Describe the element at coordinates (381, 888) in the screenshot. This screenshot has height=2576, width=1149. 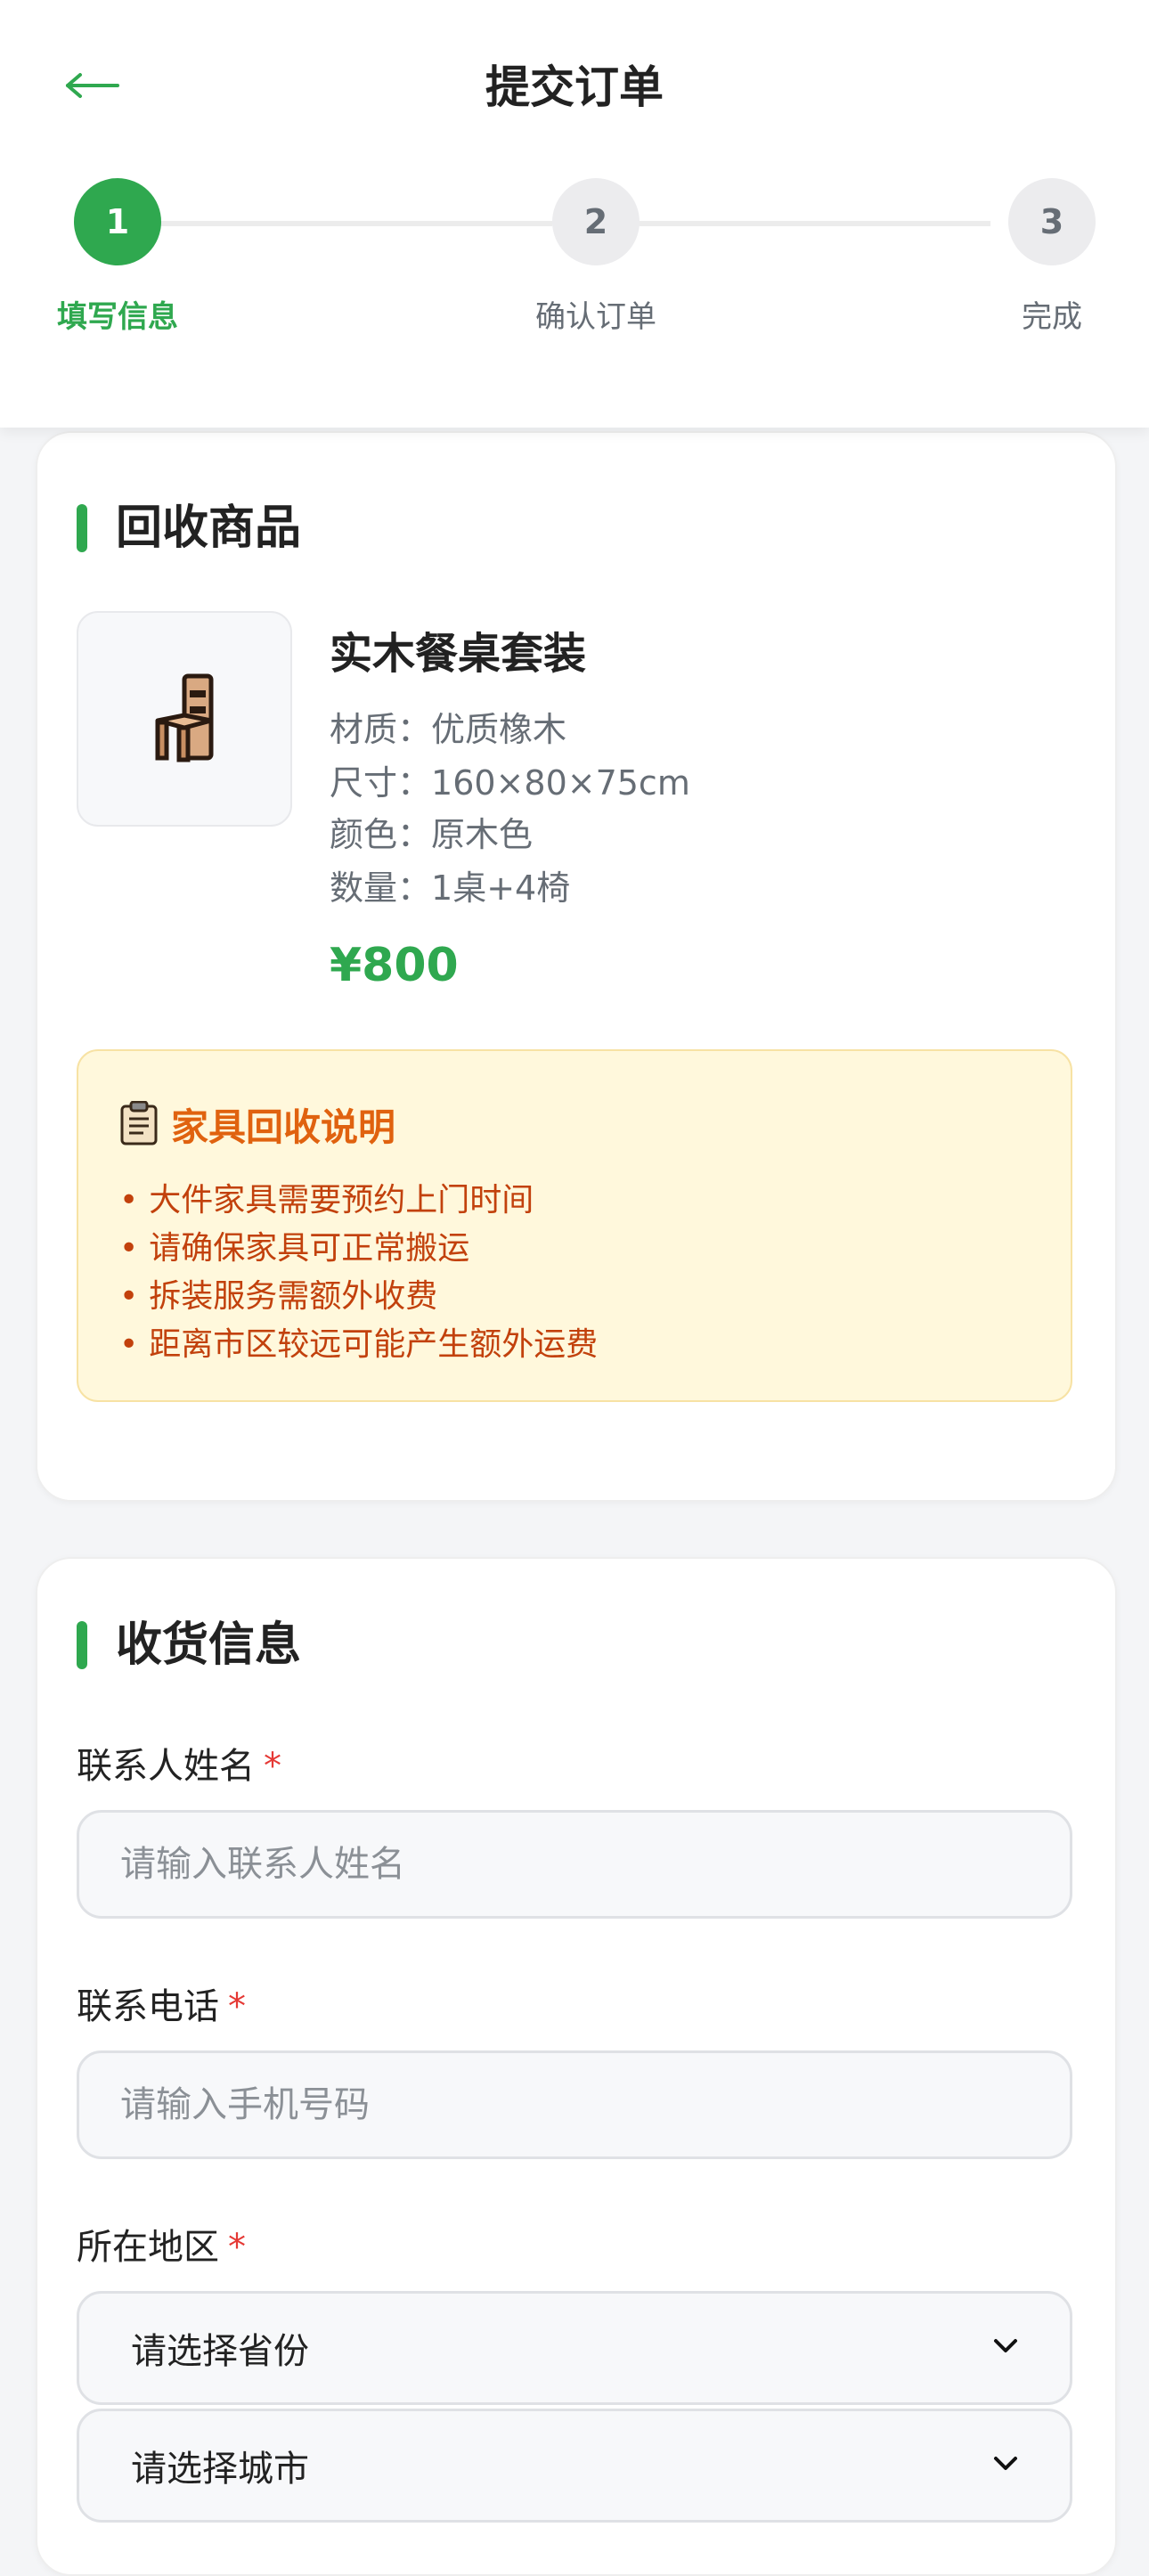
I see `spec-key: 数量：` at that location.